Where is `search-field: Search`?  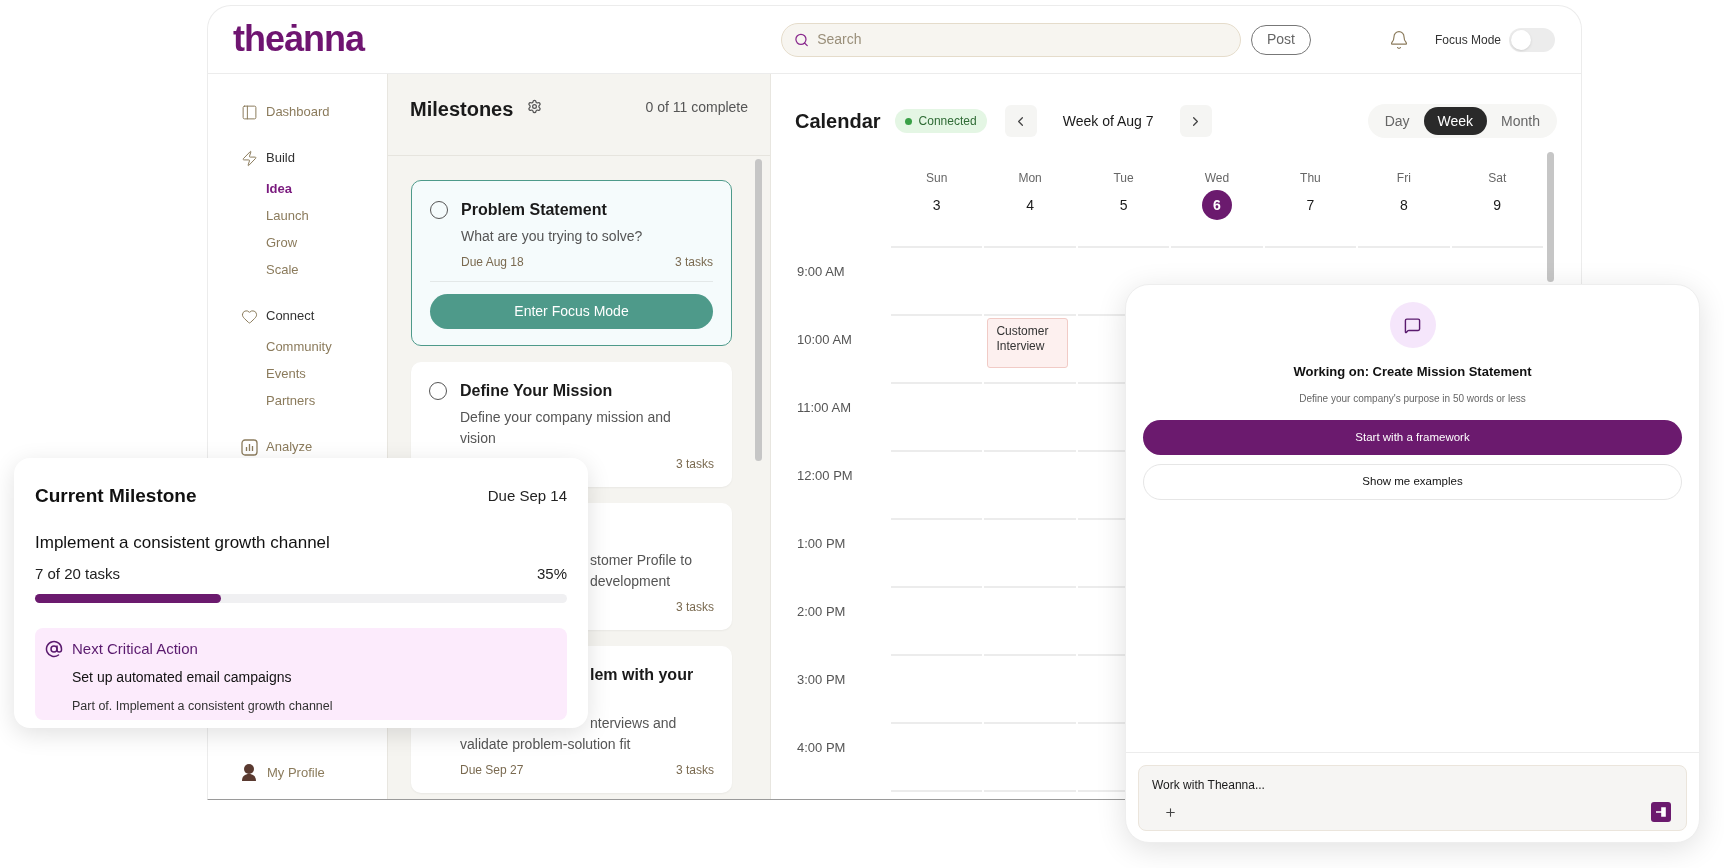 search-field: Search is located at coordinates (1011, 39).